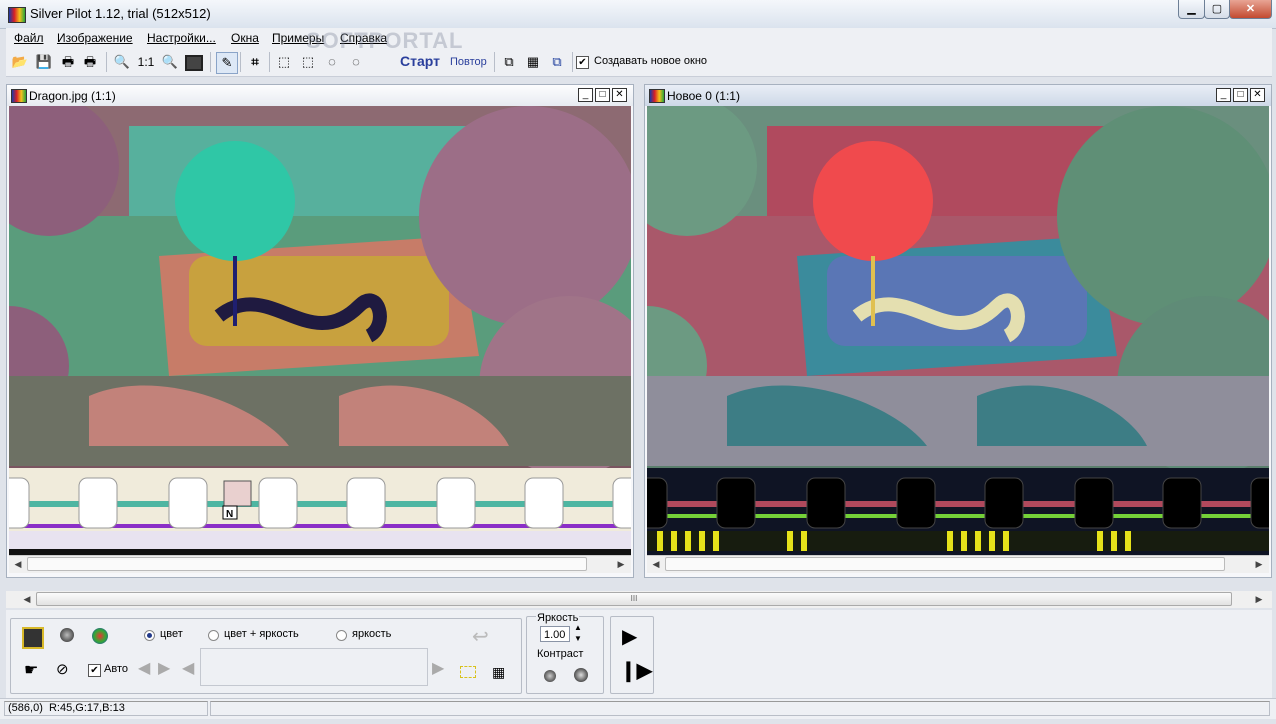 Image resolution: width=1276 pixels, height=724 pixels. Describe the element at coordinates (958, 95) in the screenshot. I see `right-window-titlebar: Новое 0 (1:1) _ □ ✕` at that location.